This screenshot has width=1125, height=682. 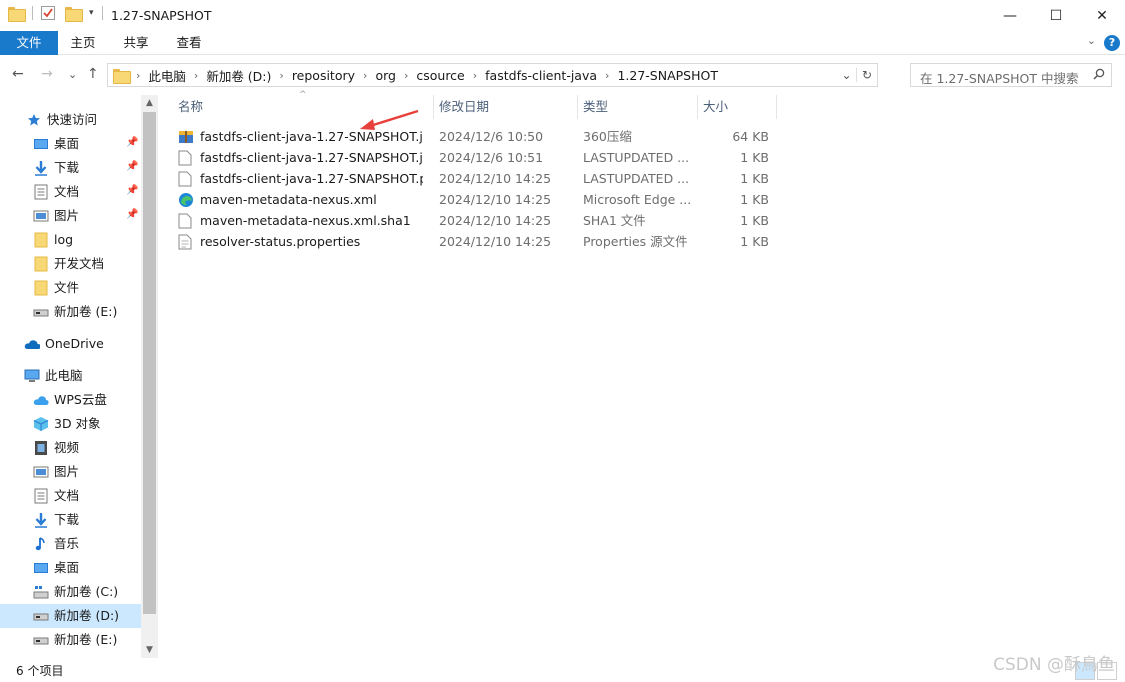 I want to click on breadcrumb-this-pc: 此电脑, so click(x=167, y=75).